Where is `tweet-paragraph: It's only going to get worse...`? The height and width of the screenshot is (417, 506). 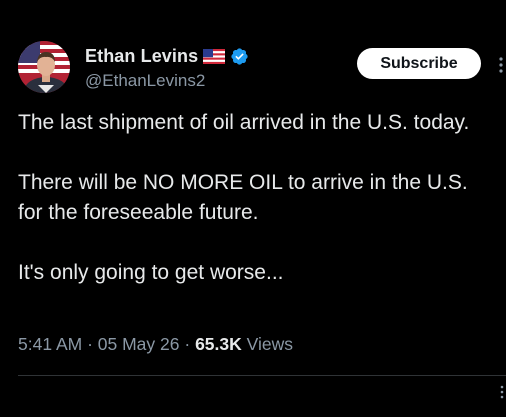 tweet-paragraph: It's only going to get worse... is located at coordinates (151, 272).